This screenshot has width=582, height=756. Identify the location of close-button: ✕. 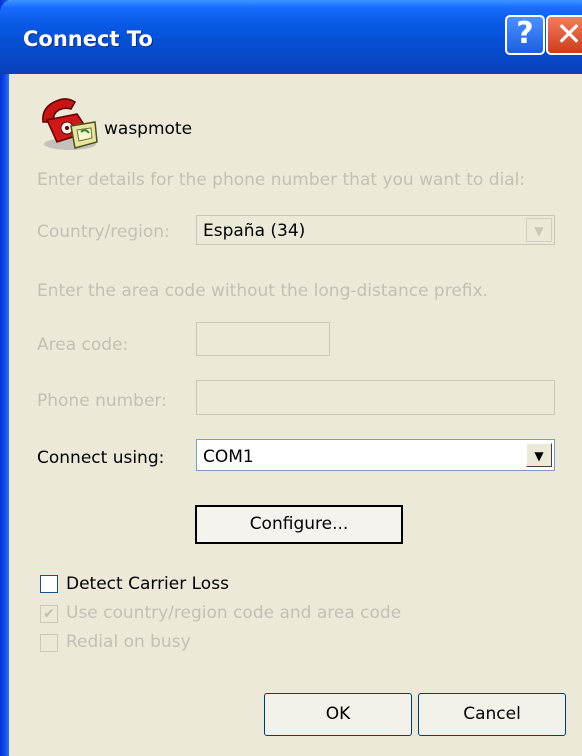
(564, 35).